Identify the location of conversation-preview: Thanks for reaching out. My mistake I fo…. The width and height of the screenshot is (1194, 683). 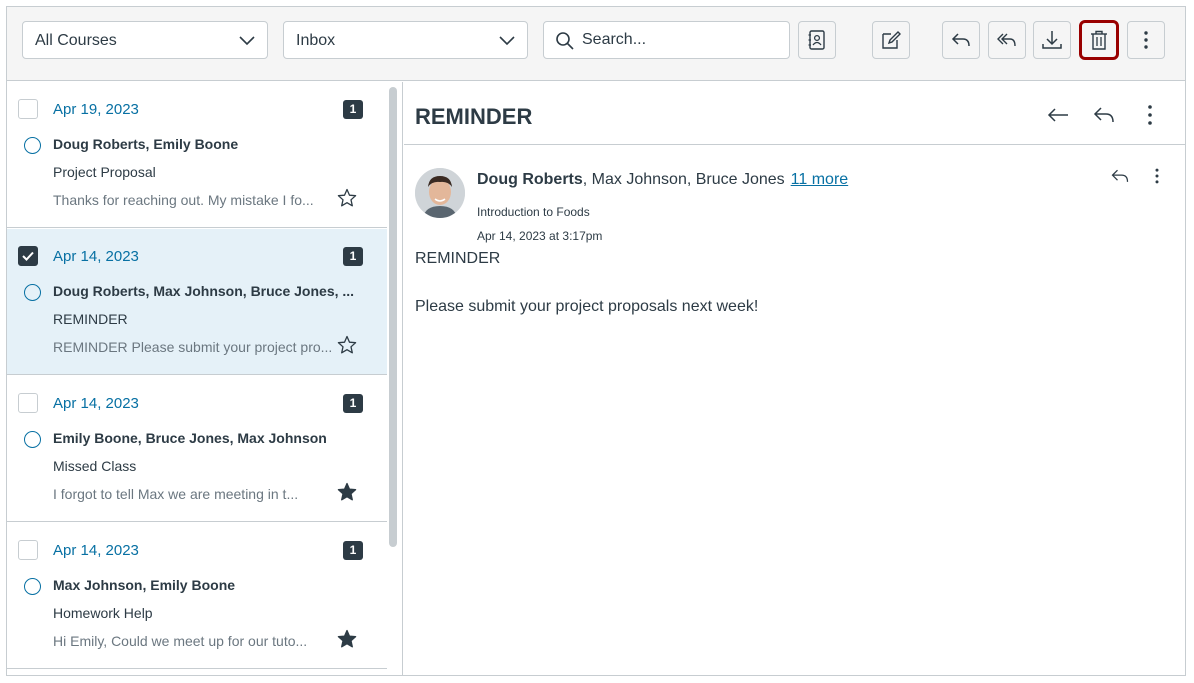
(183, 200).